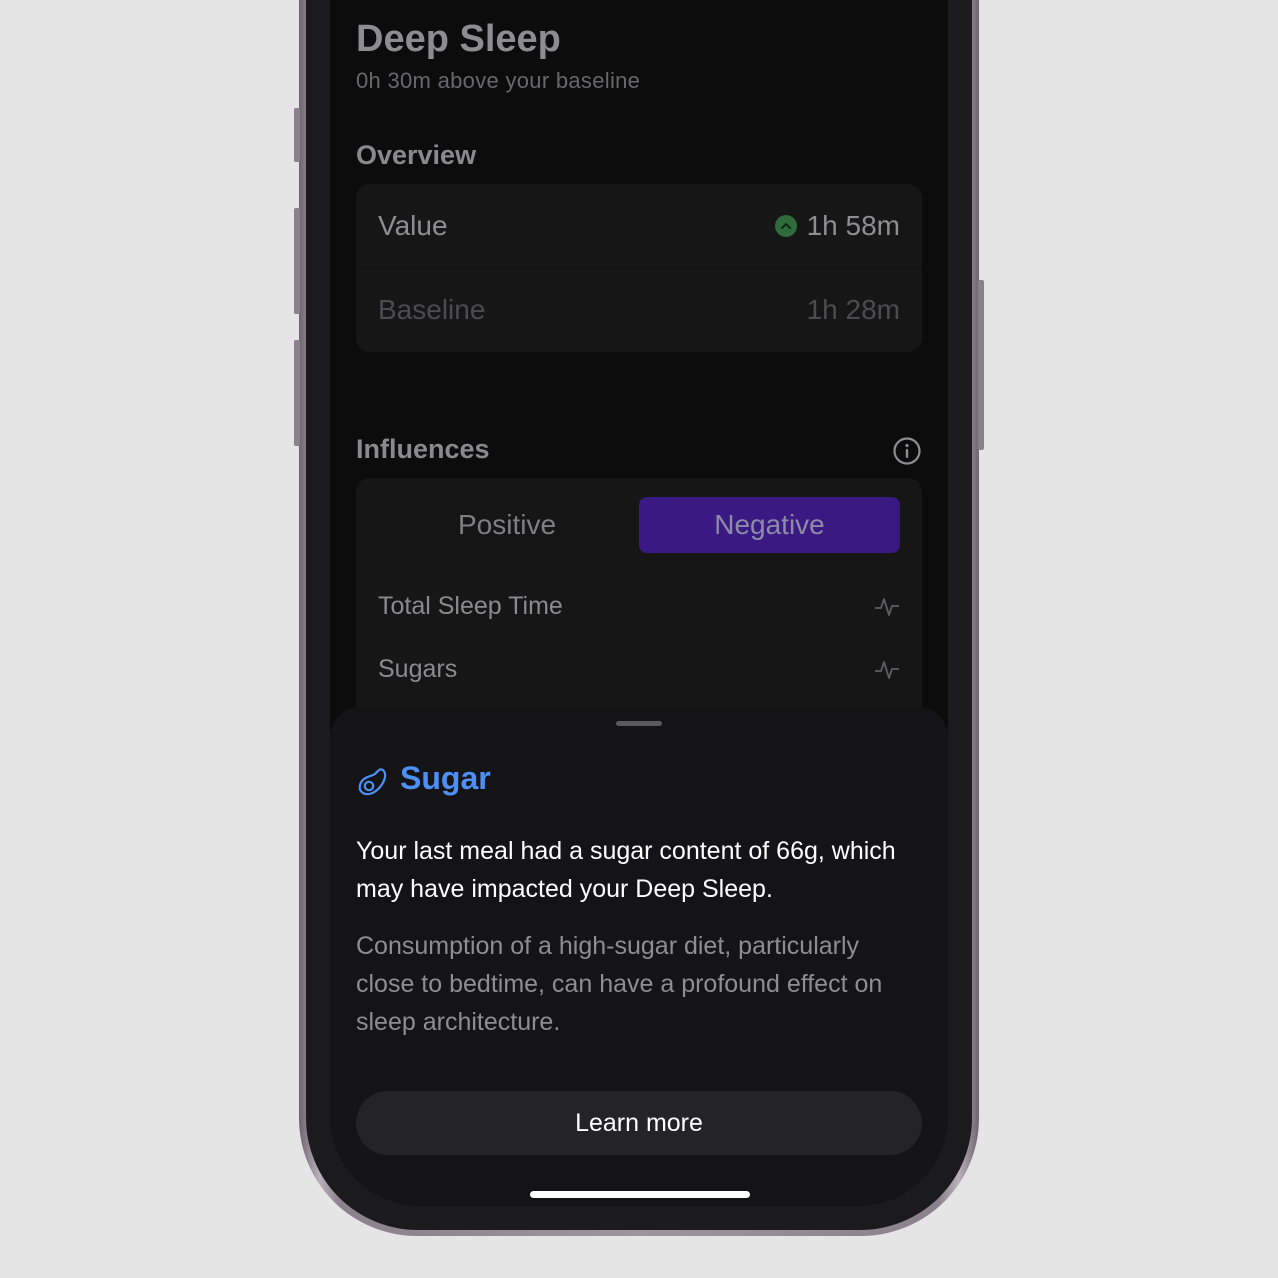 This screenshot has height=1278, width=1278. Describe the element at coordinates (297, 393) in the screenshot. I see `silent-switch` at that location.